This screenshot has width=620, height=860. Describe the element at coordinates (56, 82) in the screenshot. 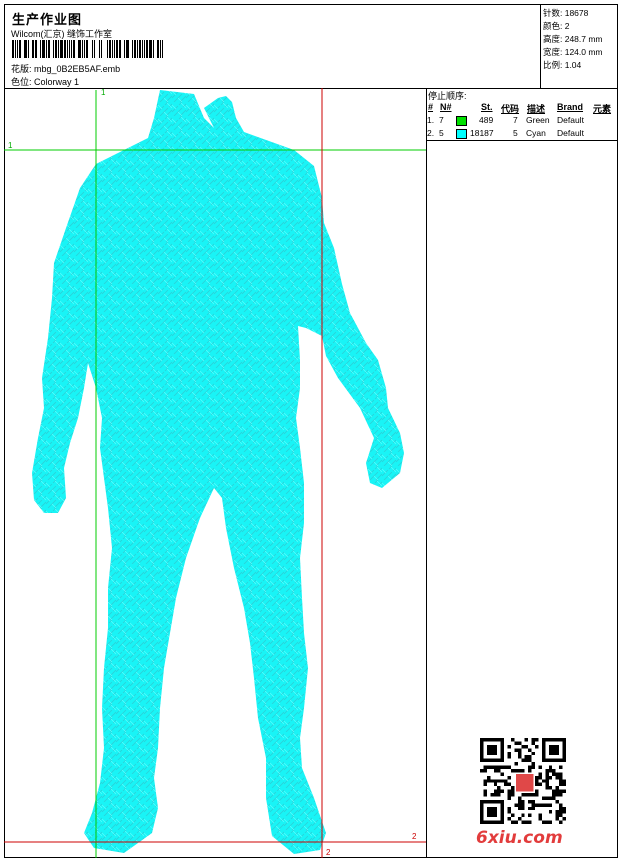

I see `colorway-name: Colorway 1` at that location.